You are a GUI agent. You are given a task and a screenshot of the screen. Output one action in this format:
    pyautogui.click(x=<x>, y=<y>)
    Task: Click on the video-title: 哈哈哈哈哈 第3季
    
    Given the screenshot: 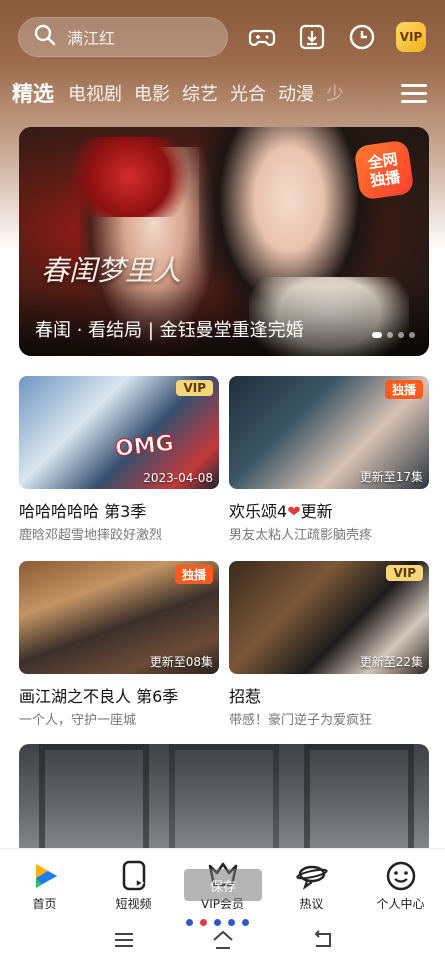 What is the action you would take?
    pyautogui.click(x=83, y=511)
    